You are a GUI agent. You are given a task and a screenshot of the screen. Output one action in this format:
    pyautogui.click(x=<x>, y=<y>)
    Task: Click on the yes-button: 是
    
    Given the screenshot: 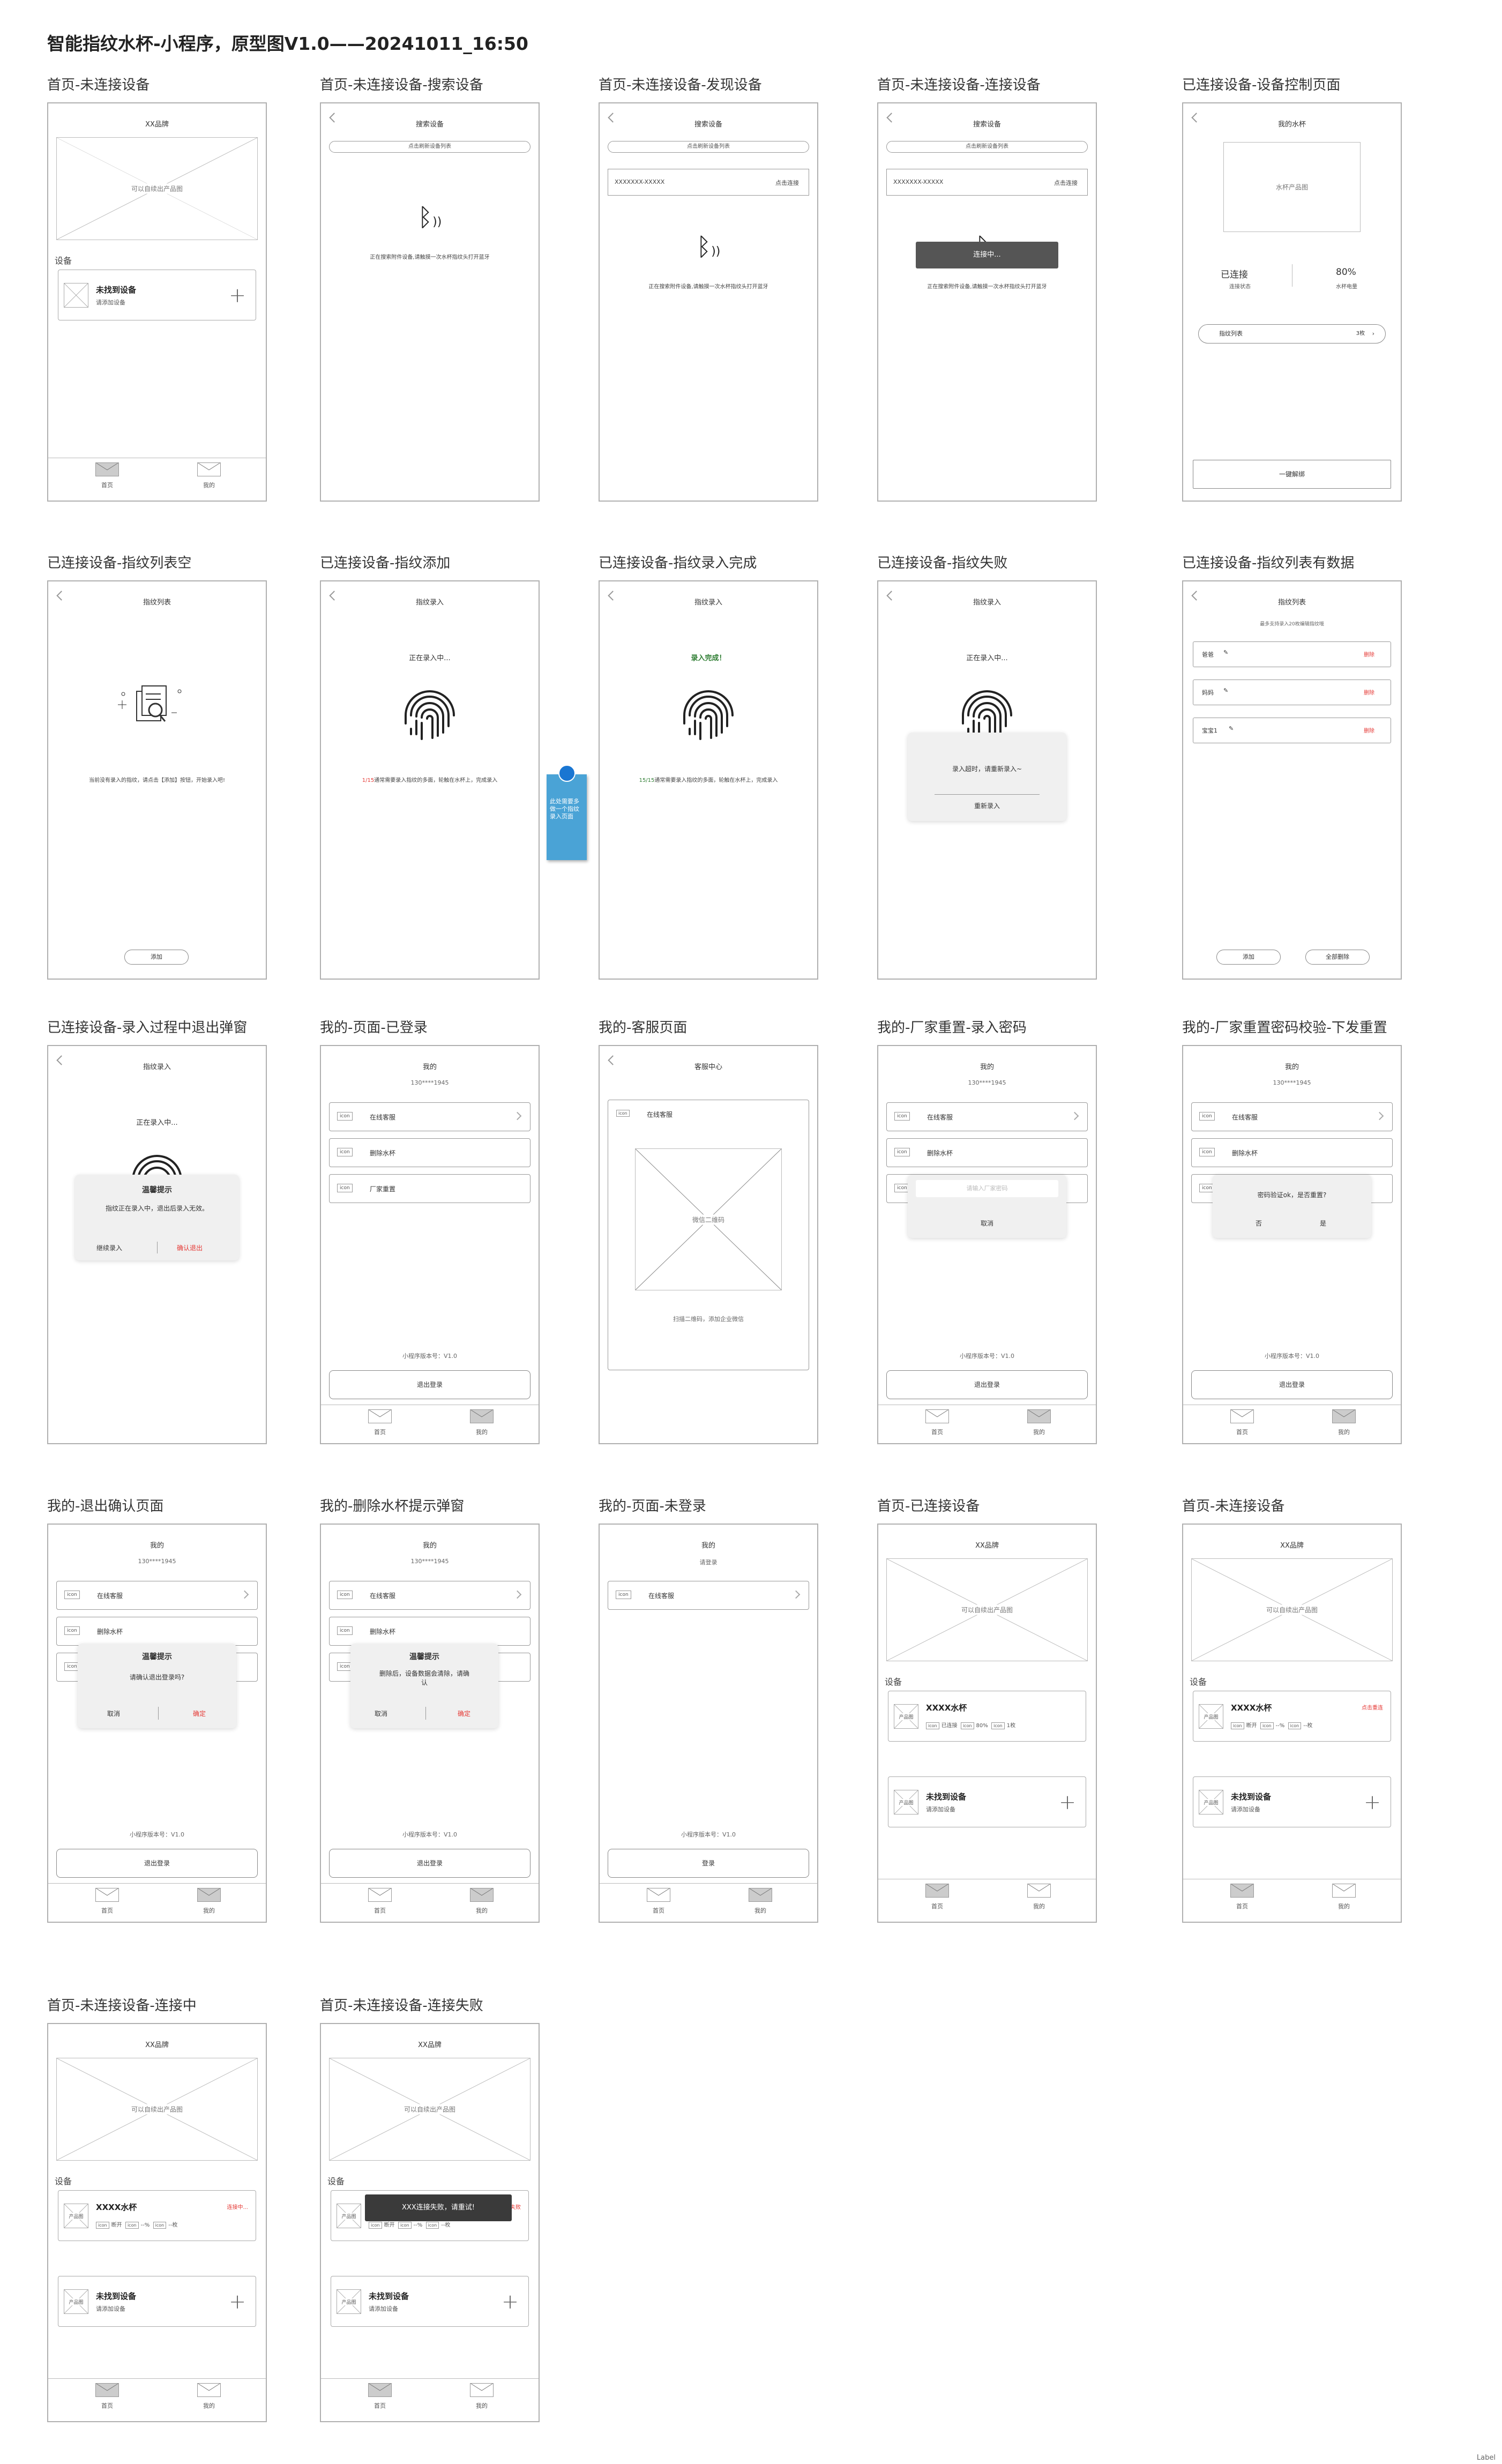 What is the action you would take?
    pyautogui.click(x=1323, y=1224)
    